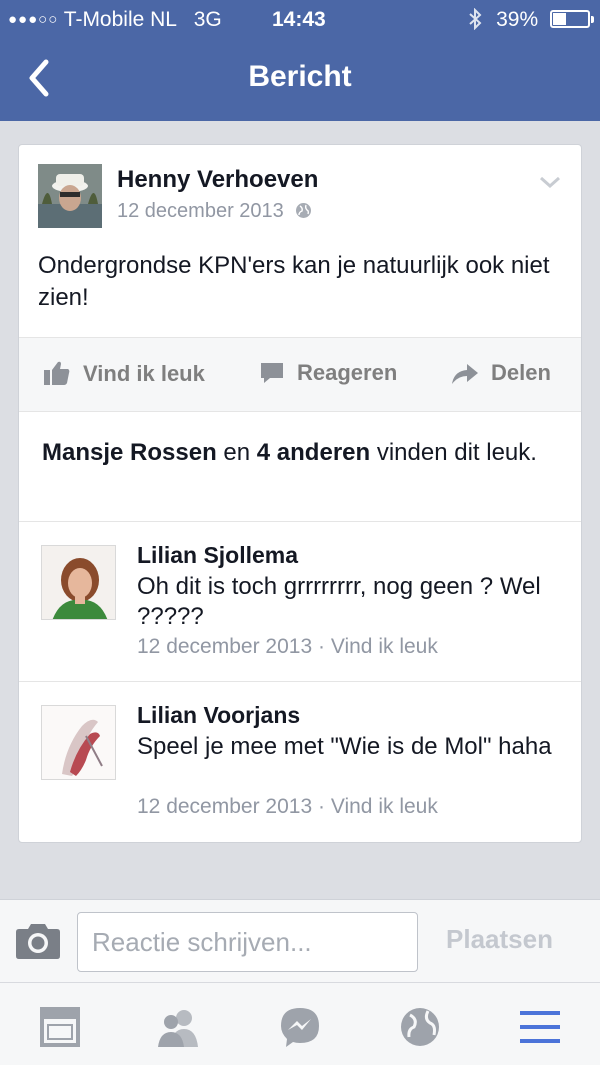  What do you see at coordinates (207, 19) in the screenshot?
I see `network-type: 3G` at bounding box center [207, 19].